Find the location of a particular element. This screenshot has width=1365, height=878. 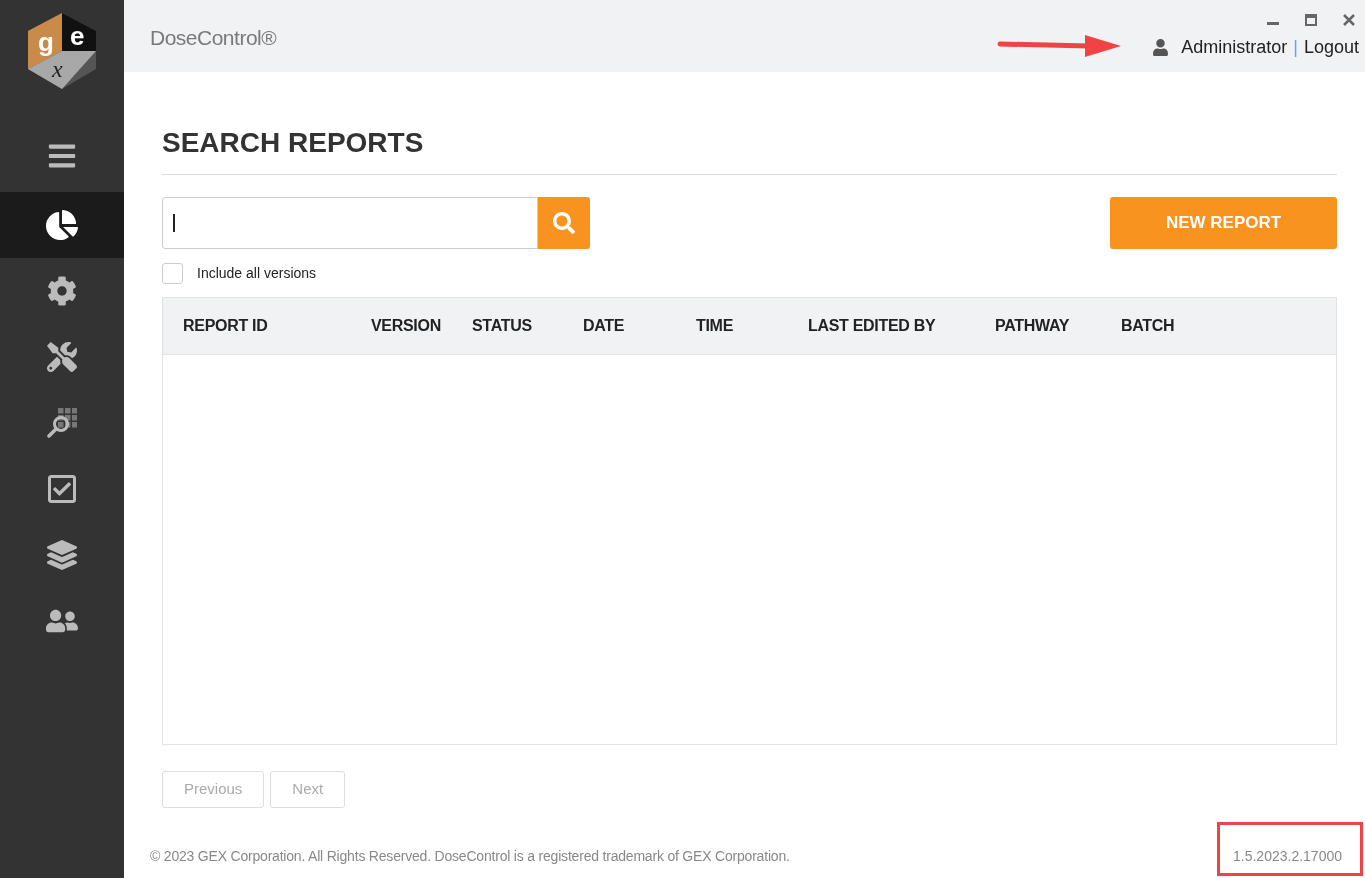

column-header: DATE is located at coordinates (604, 326).